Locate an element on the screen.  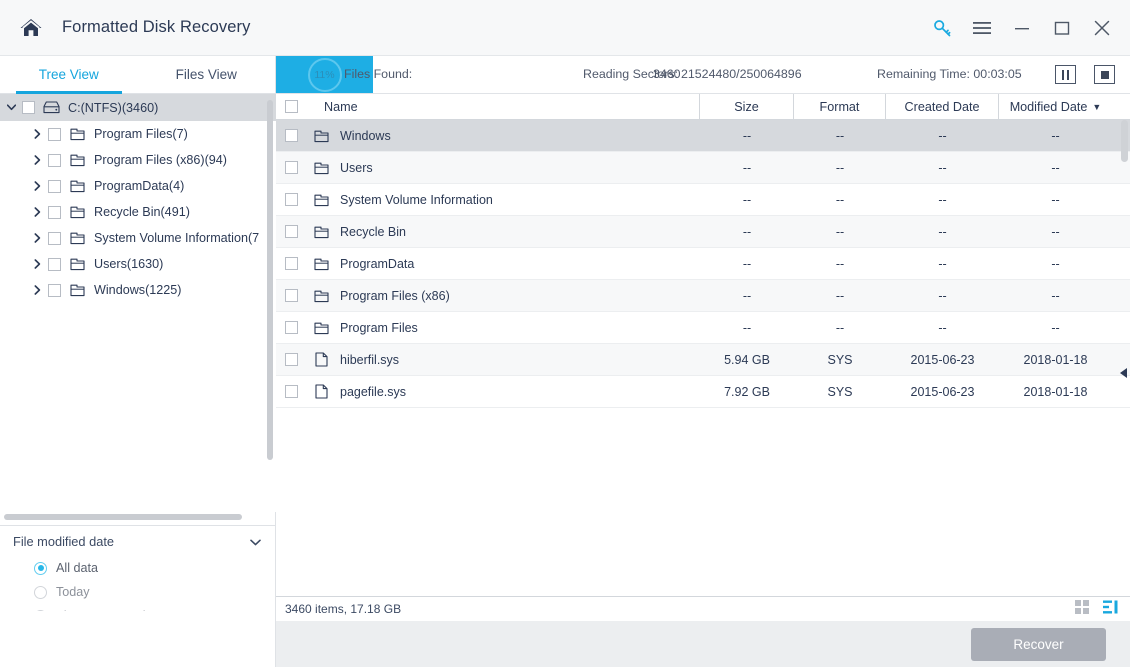
column-header-modified-date: Modified Date ▼ is located at coordinates (1055, 107).